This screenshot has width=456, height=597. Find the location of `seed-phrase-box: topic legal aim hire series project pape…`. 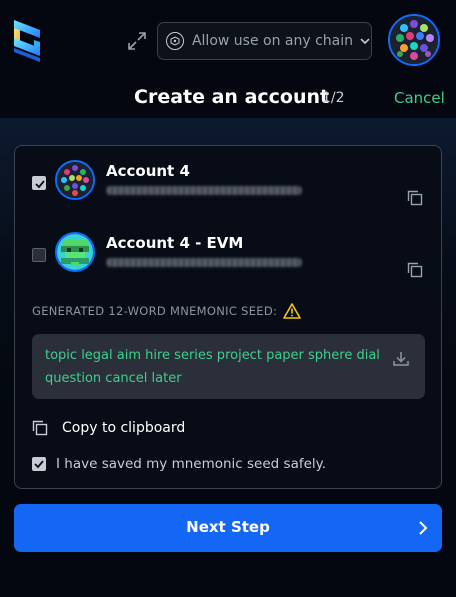

seed-phrase-box: topic legal aim hire series project pape… is located at coordinates (228, 366).